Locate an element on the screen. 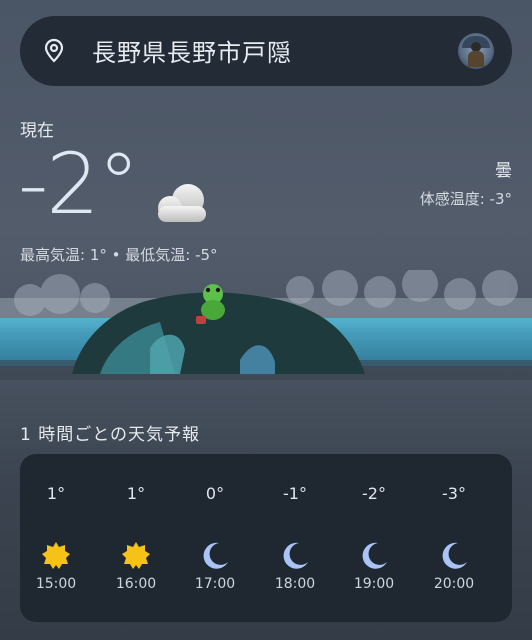 The width and height of the screenshot is (532, 640). hour-time: 16:00 is located at coordinates (136, 584).